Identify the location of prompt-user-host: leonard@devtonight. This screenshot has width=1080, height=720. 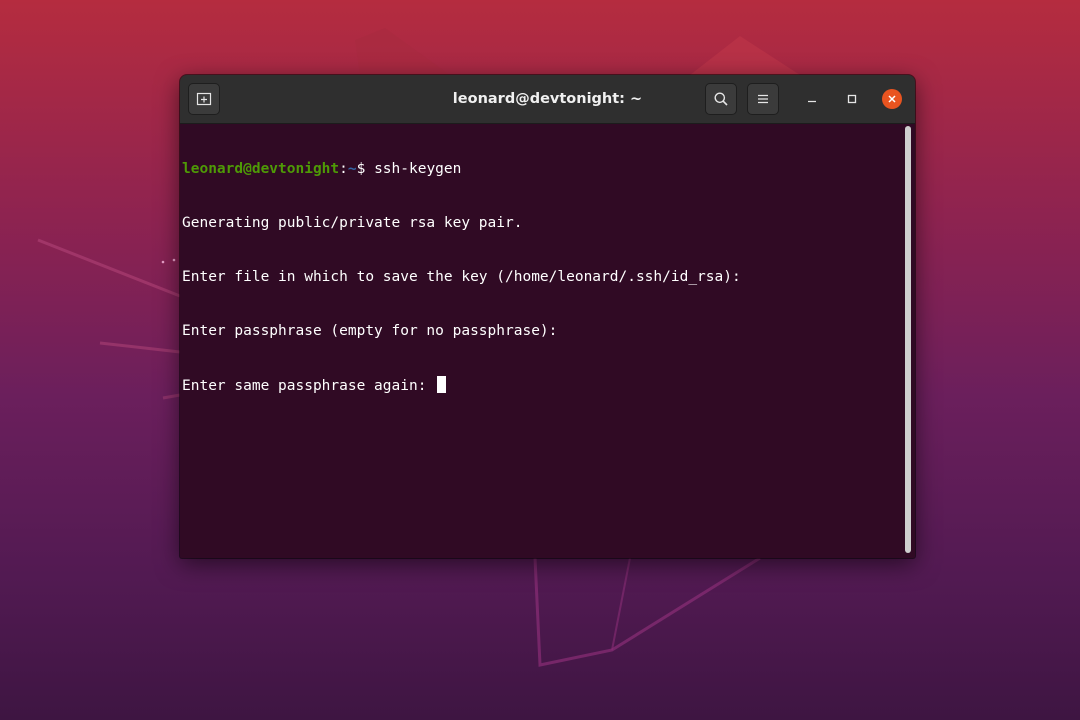
(261, 169).